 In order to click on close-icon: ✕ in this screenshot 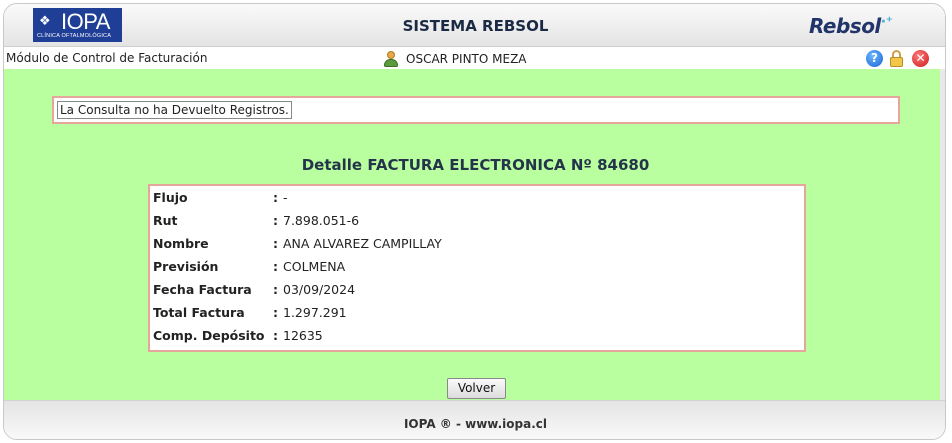, I will do `click(920, 58)`.